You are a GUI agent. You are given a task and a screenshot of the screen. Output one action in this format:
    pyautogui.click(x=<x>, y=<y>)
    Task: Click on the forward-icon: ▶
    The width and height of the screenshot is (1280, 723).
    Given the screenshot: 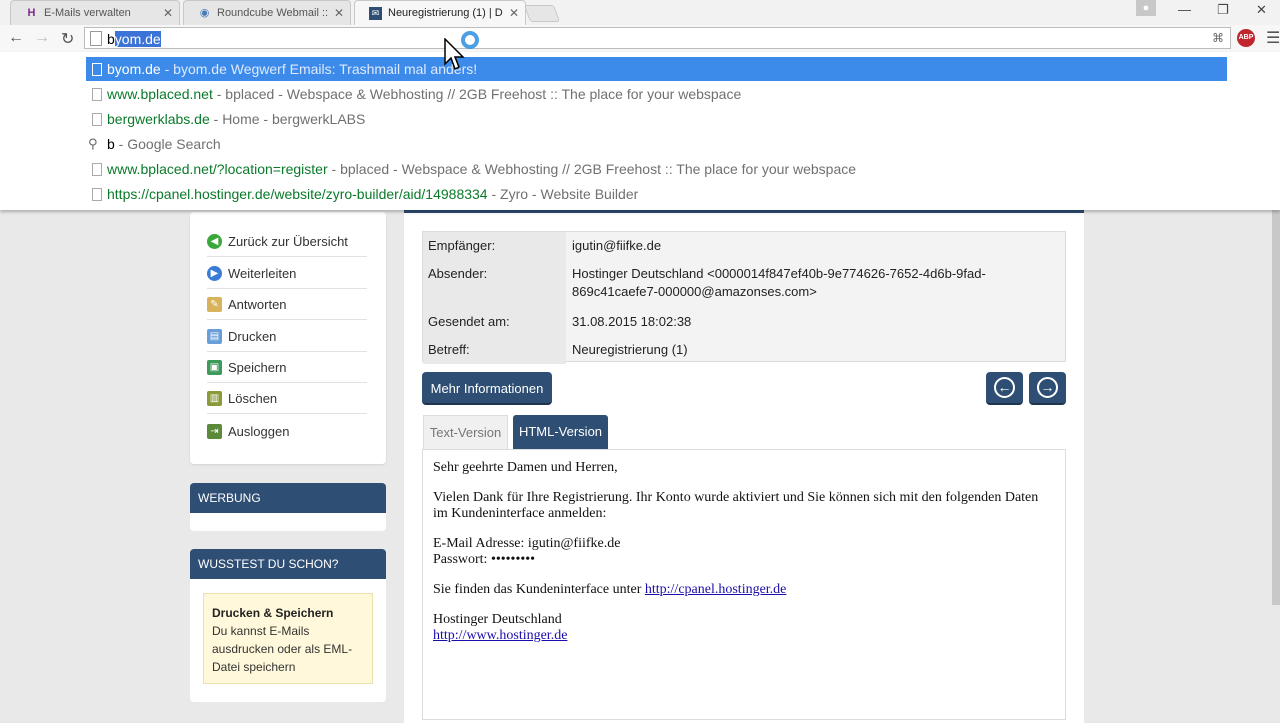 What is the action you would take?
    pyautogui.click(x=214, y=273)
    